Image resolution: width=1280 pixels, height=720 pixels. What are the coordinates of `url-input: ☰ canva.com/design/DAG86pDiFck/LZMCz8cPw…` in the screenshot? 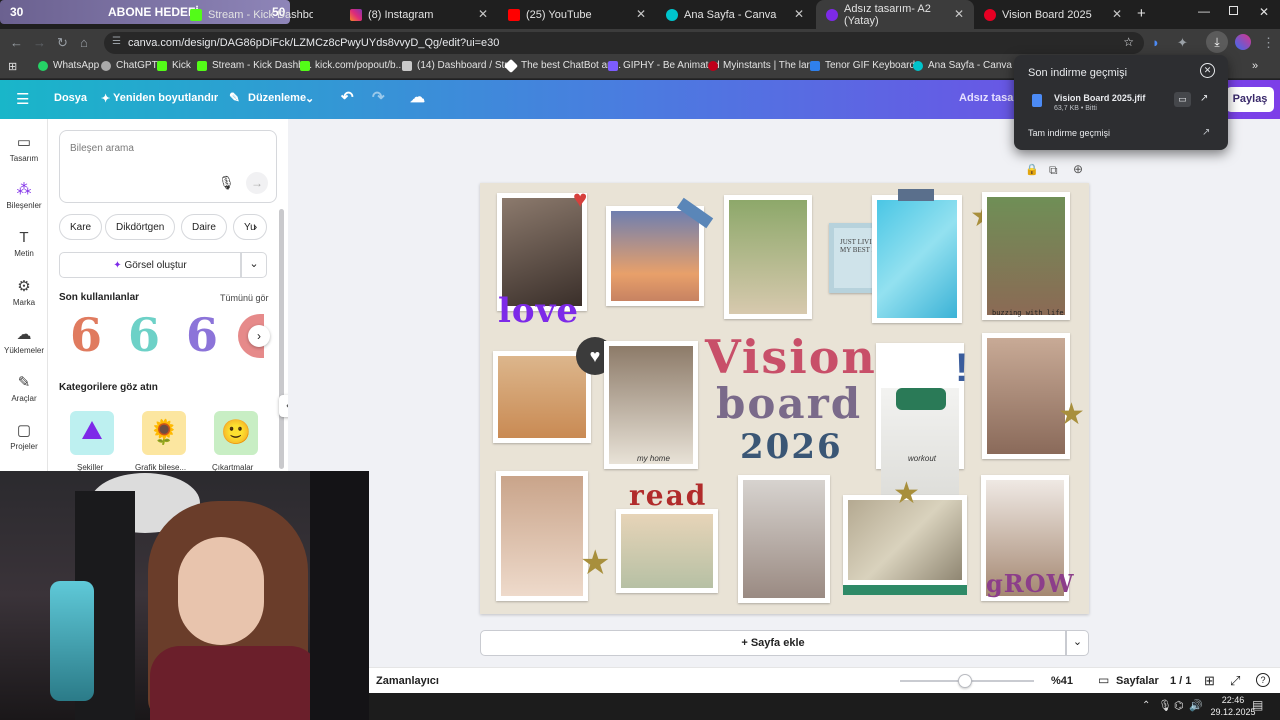 It's located at (624, 43).